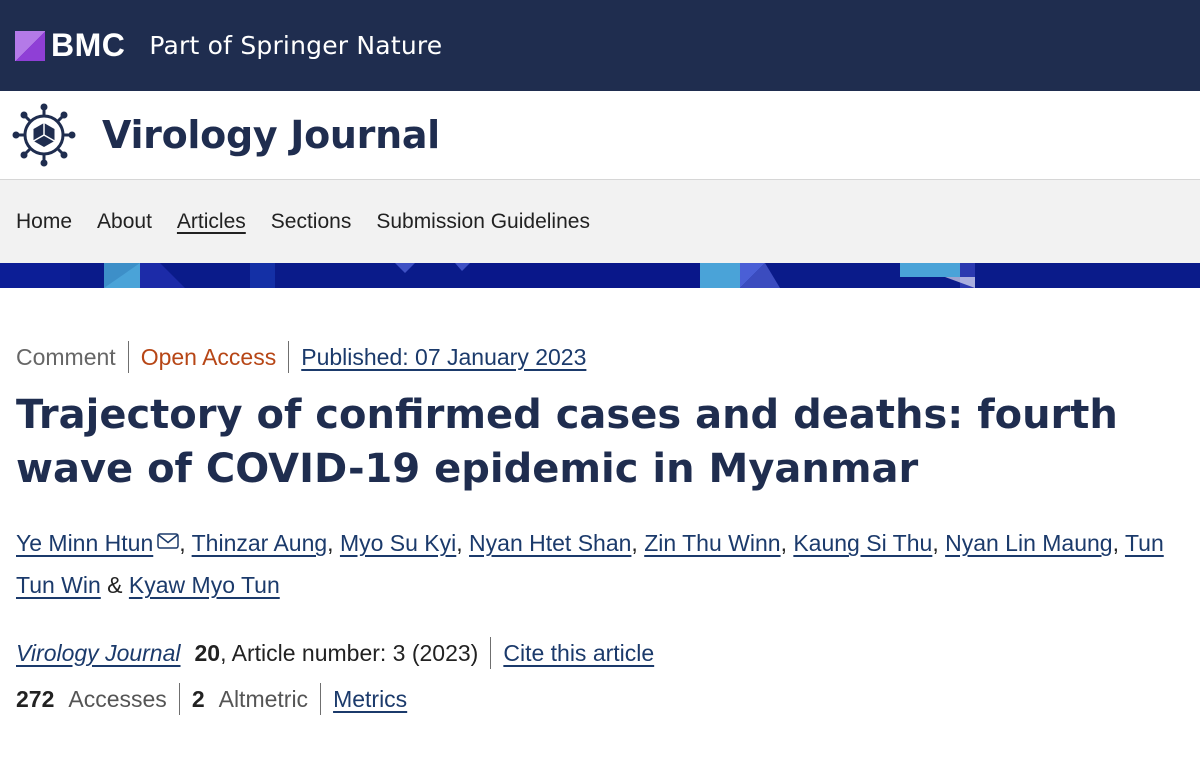  What do you see at coordinates (88, 45) in the screenshot?
I see `bmc-brand-text: BMC` at bounding box center [88, 45].